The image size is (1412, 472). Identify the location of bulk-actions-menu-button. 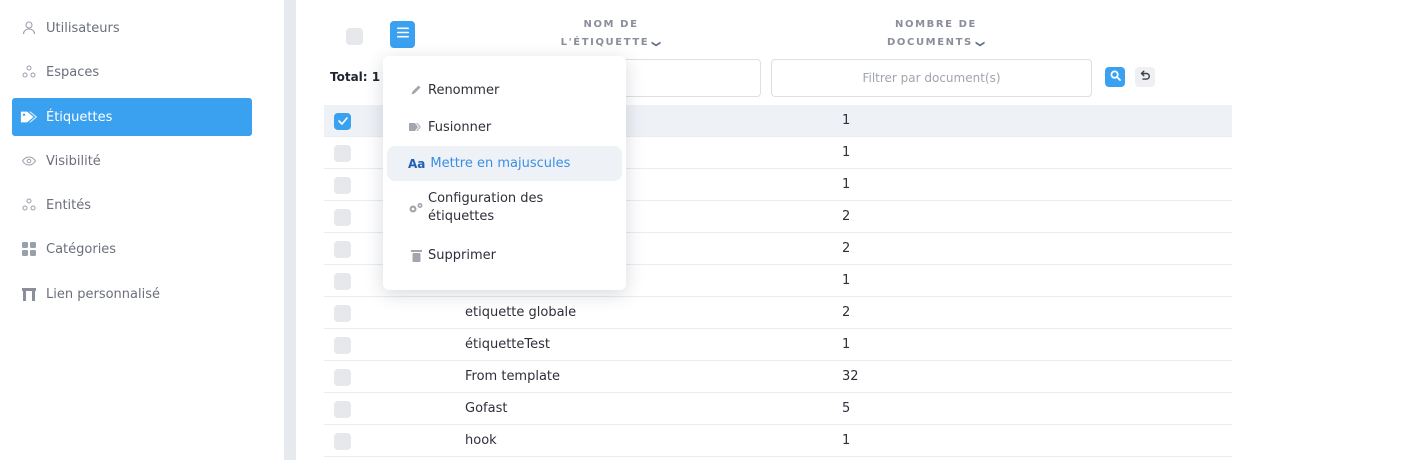
(402, 34).